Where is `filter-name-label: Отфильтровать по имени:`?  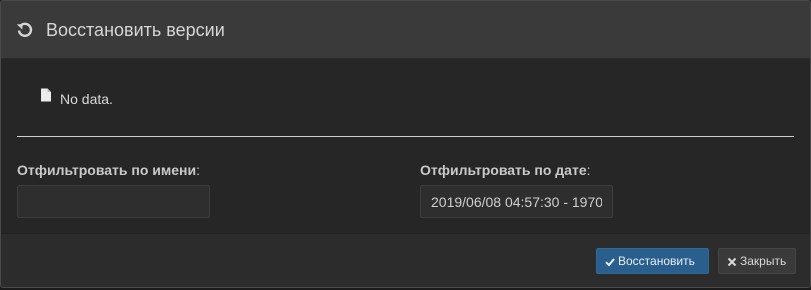
filter-name-label: Отфильтровать по имени: is located at coordinates (108, 170).